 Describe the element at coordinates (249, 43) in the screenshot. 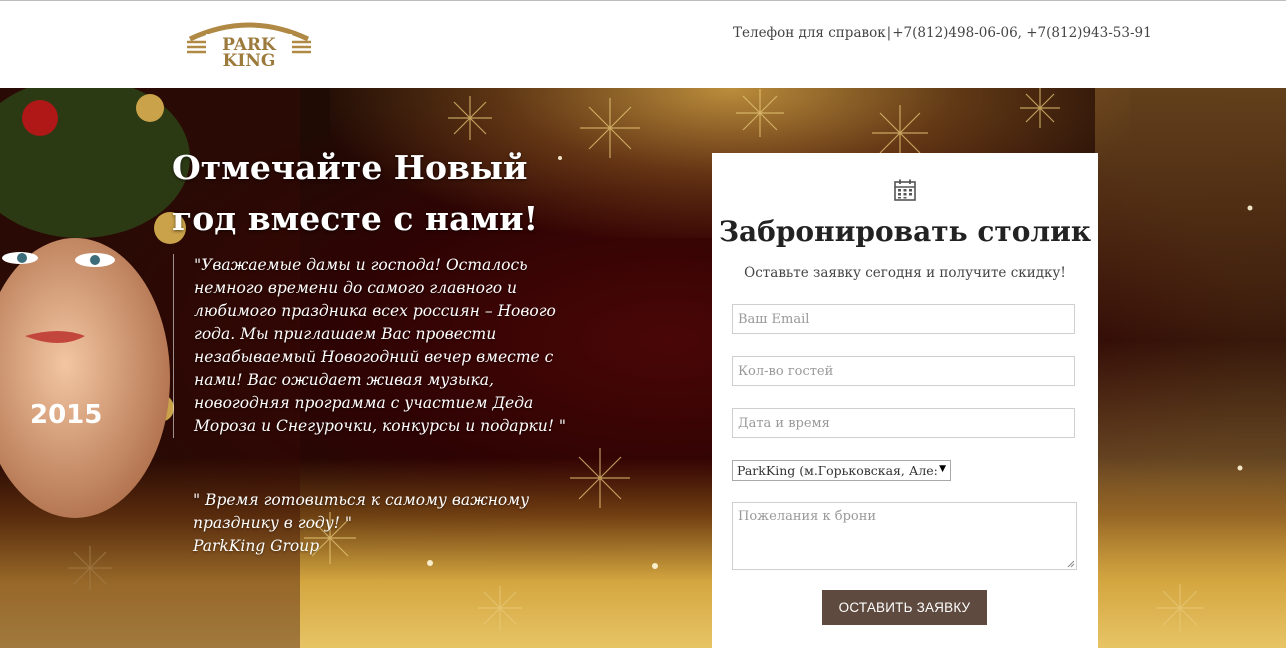

I see `parkking-logo: PARK KING` at that location.